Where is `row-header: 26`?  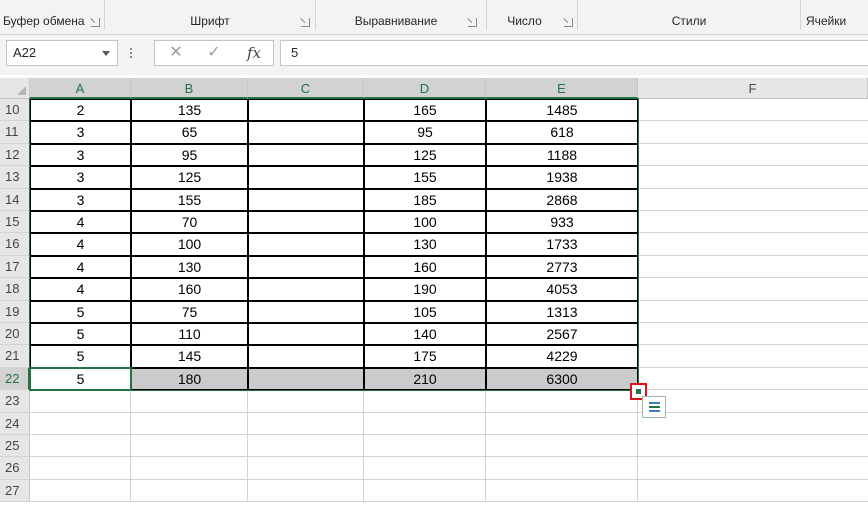 row-header: 26 is located at coordinates (15, 468).